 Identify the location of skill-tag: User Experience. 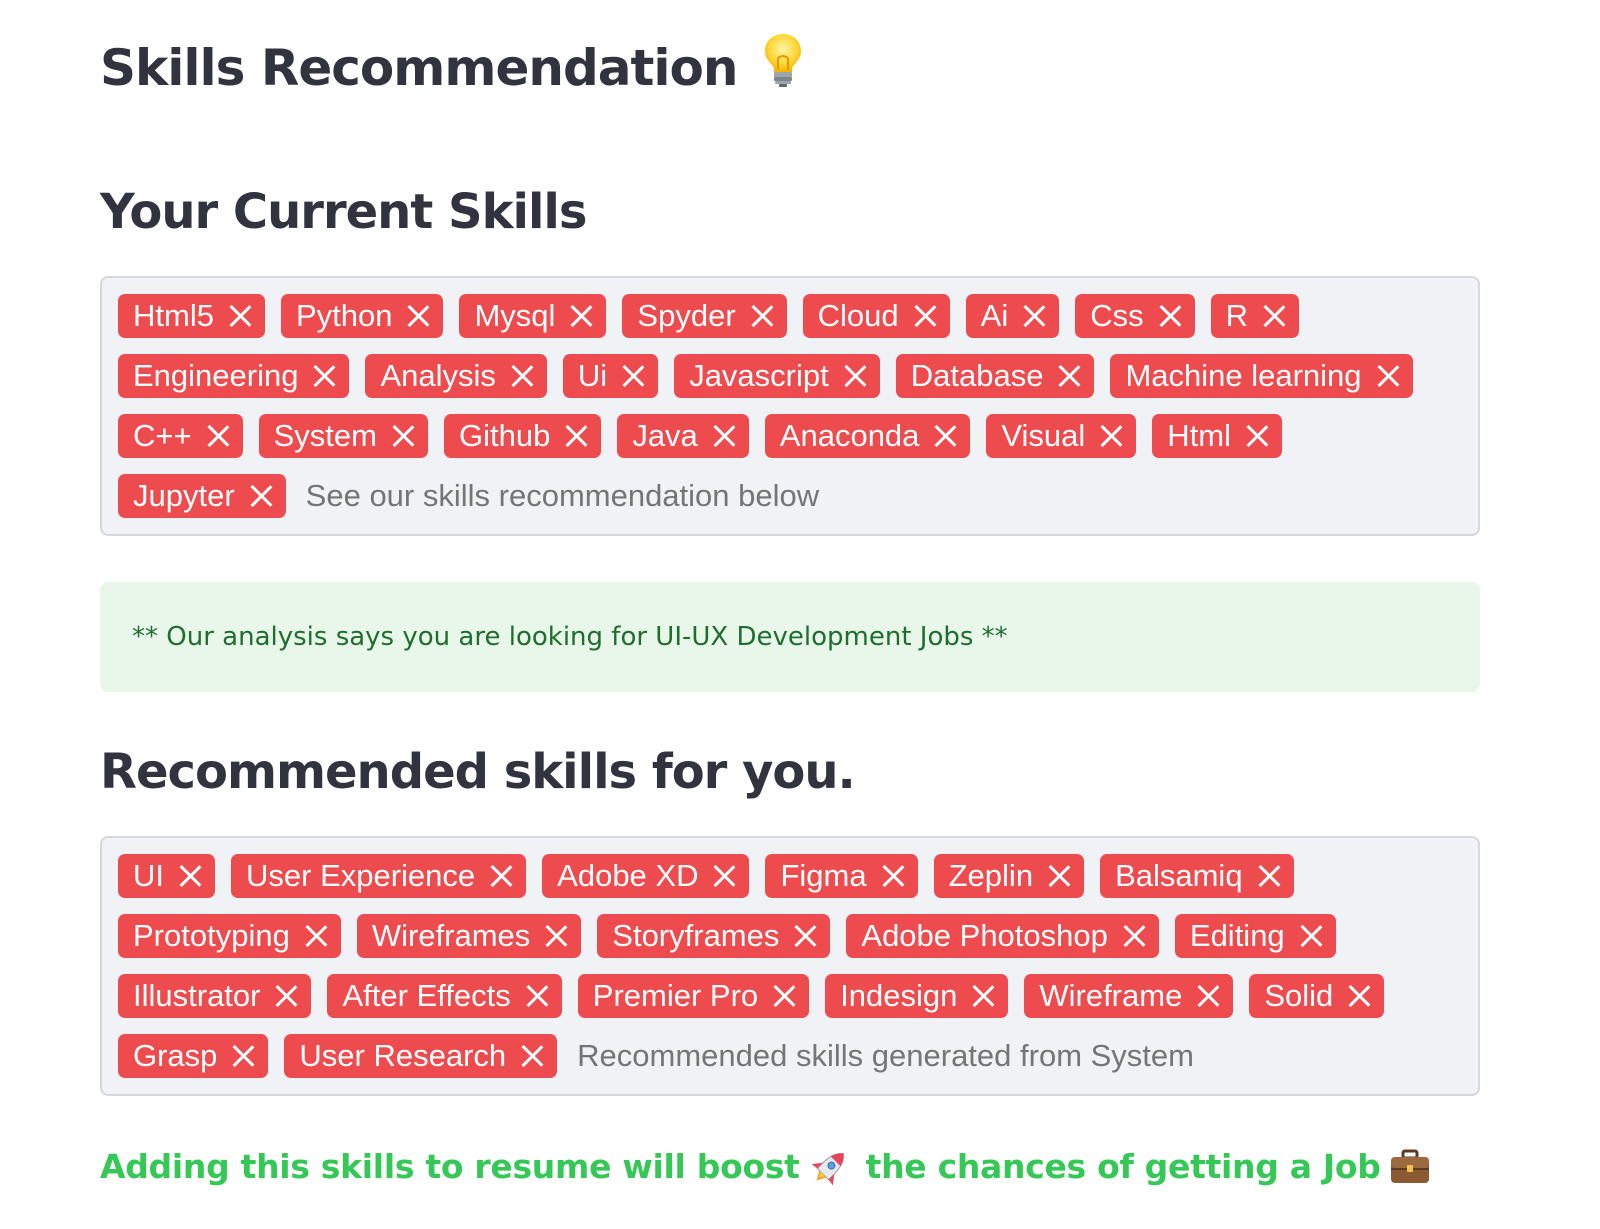
(379, 876).